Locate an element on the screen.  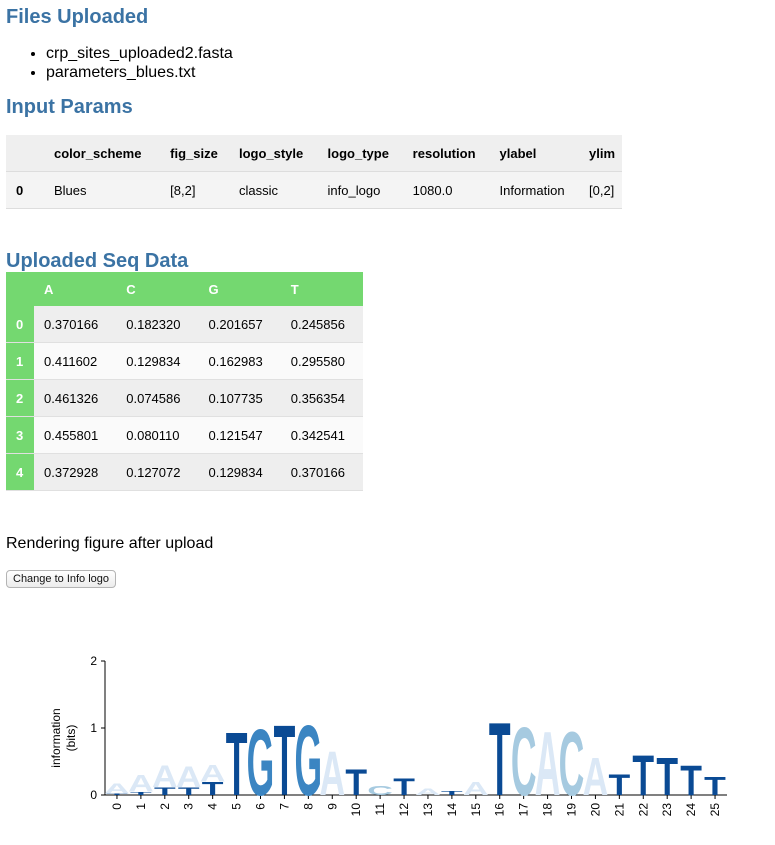
table-header-row: A C G T is located at coordinates (184, 289).